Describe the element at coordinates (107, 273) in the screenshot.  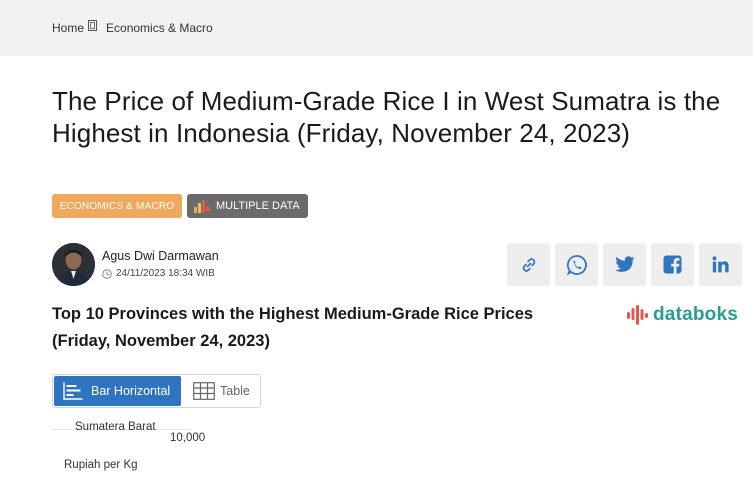
I see `clock-icon` at that location.